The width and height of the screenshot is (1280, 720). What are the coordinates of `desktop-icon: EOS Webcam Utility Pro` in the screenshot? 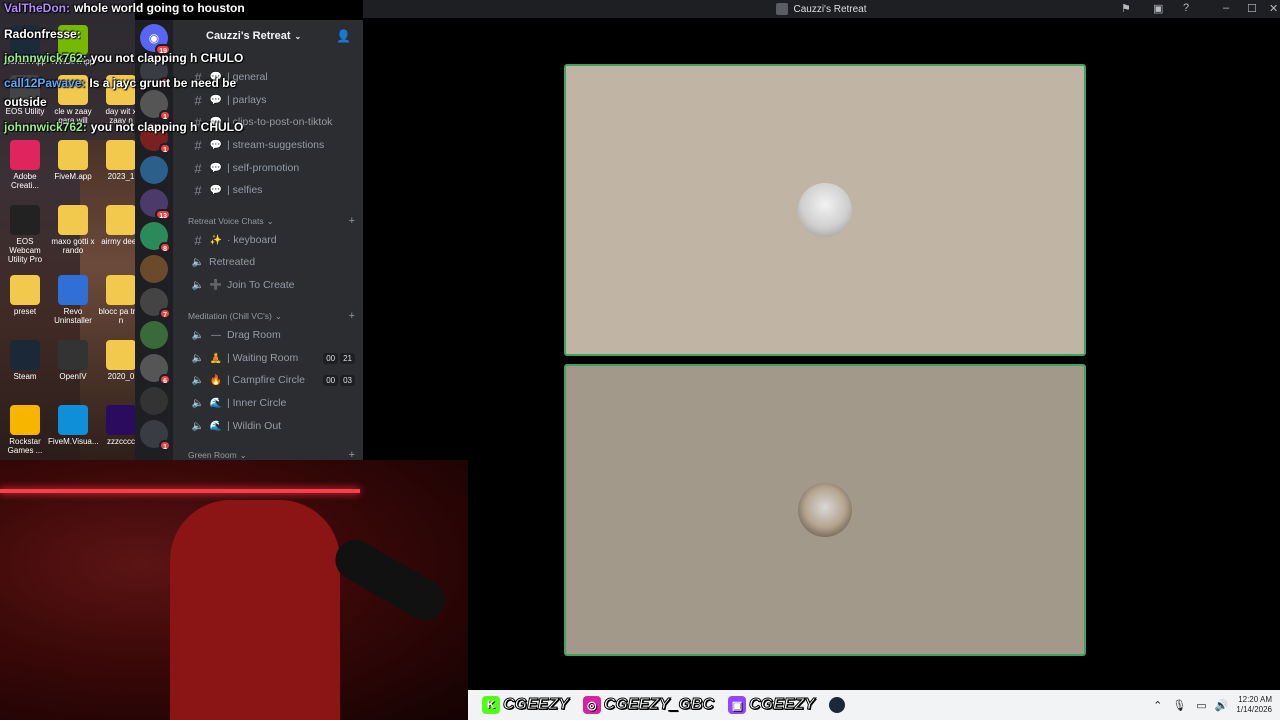 It's located at (25, 234).